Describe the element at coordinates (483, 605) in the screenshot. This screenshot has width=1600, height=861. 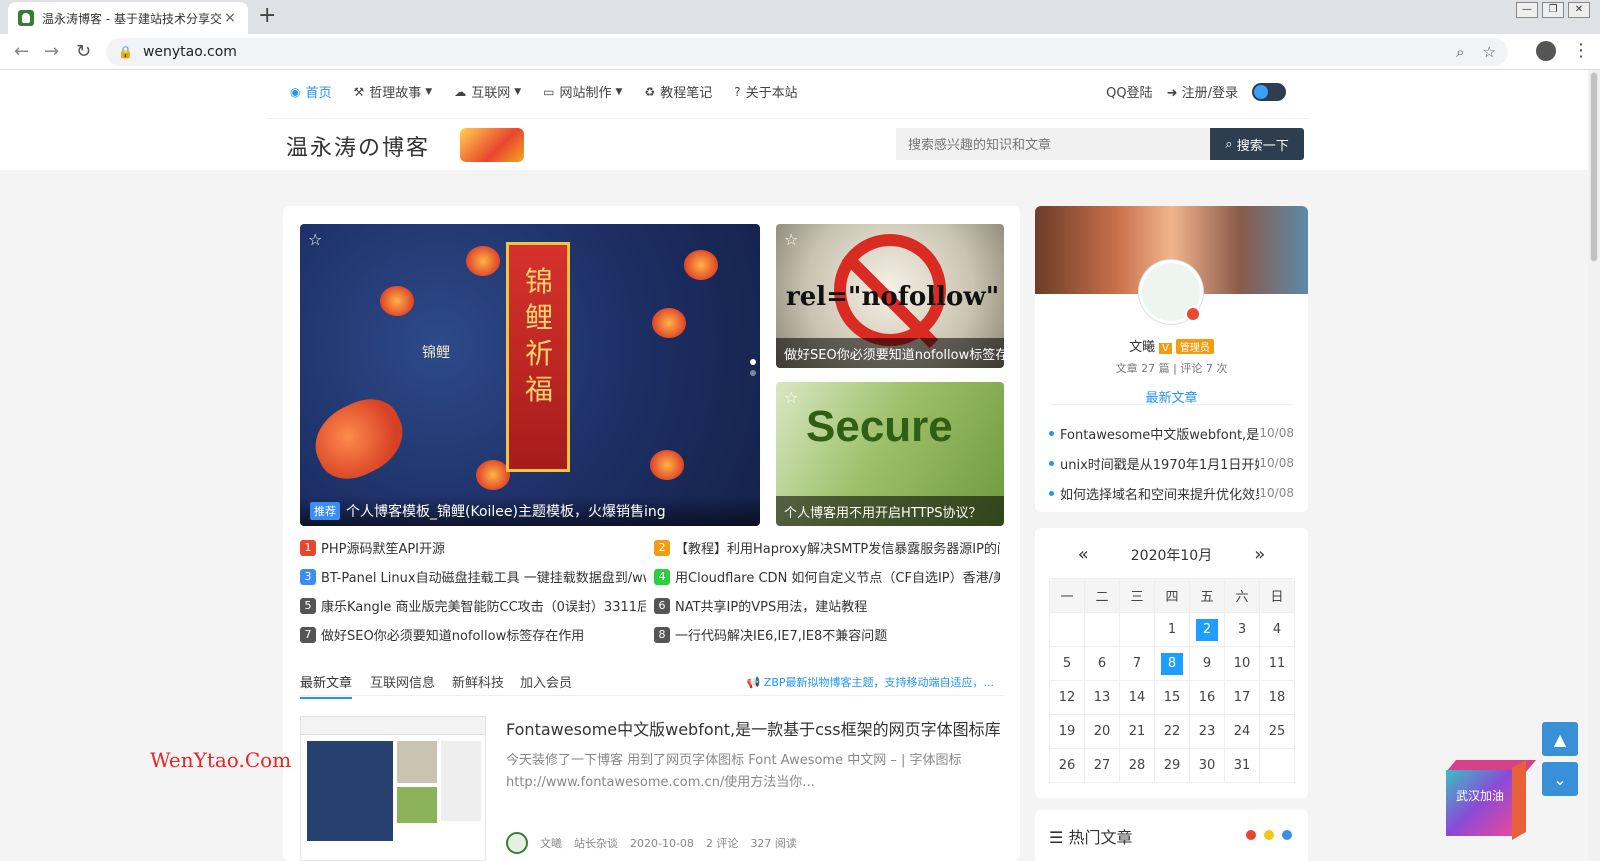
I see `list-item-title: 康乐Kangle 商业版完美智能防CC攻击（0误封）3311后台防护` at that location.